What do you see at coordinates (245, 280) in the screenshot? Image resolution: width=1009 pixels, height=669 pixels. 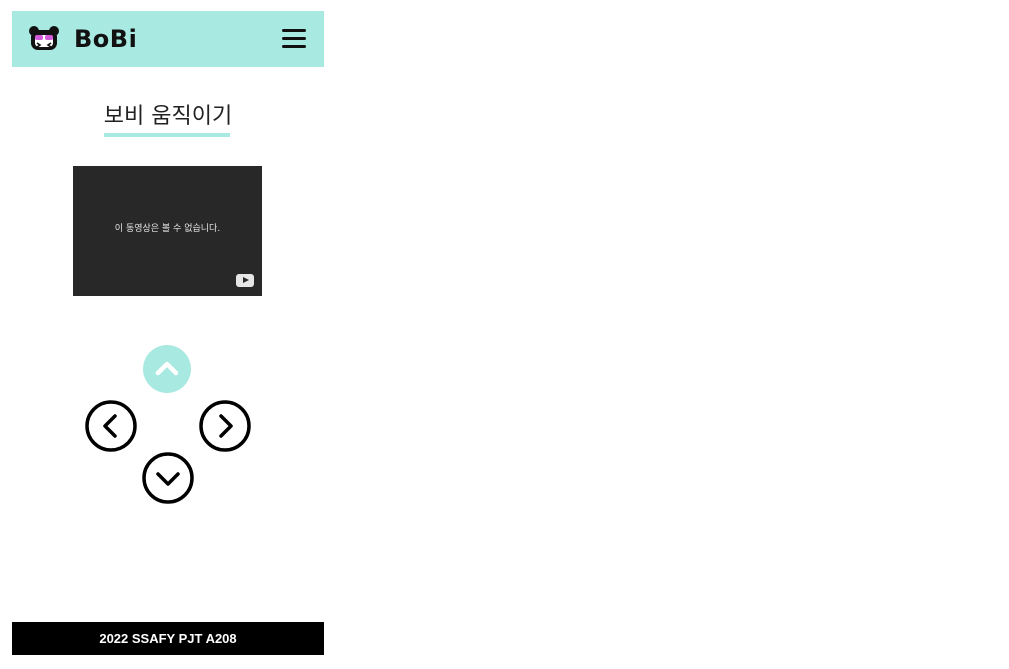 I see `youtube-icon` at bounding box center [245, 280].